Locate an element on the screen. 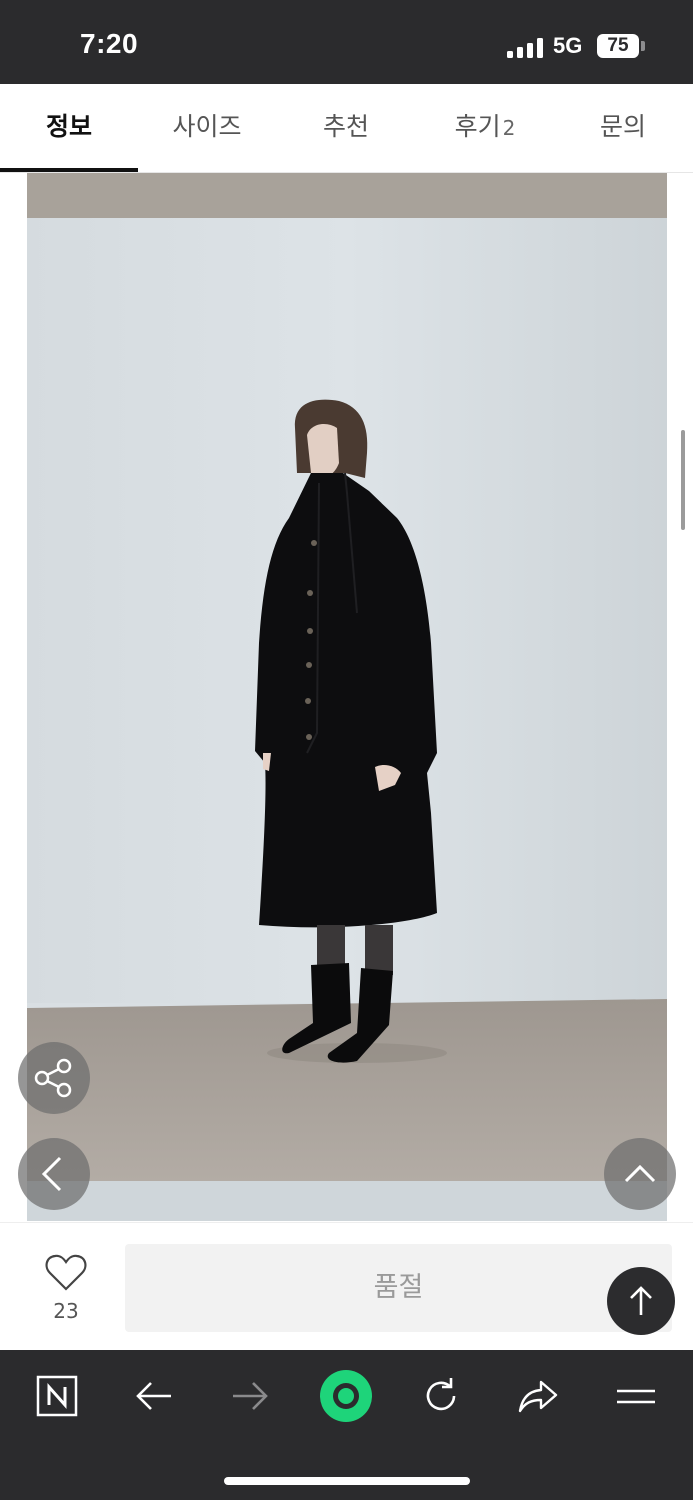 Image resolution: width=693 pixels, height=1500 pixels. menu-button is located at coordinates (636, 1396).